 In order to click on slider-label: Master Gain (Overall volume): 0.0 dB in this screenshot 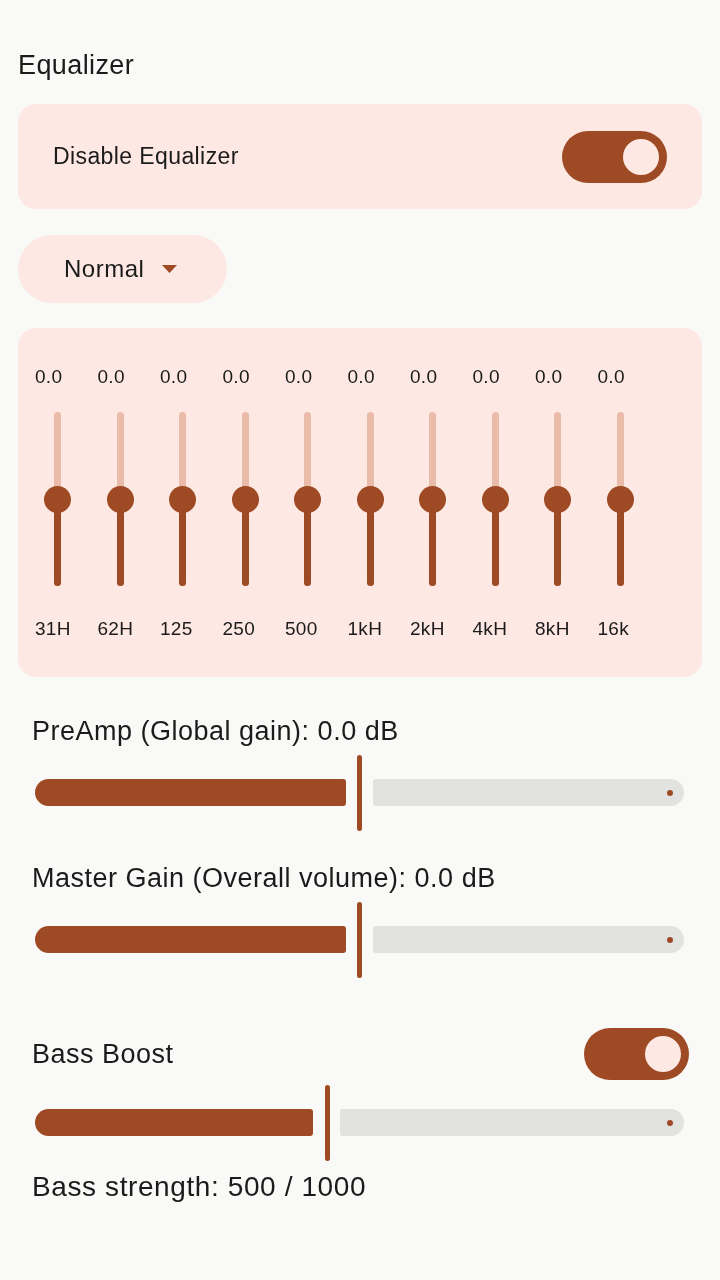, I will do `click(264, 878)`.